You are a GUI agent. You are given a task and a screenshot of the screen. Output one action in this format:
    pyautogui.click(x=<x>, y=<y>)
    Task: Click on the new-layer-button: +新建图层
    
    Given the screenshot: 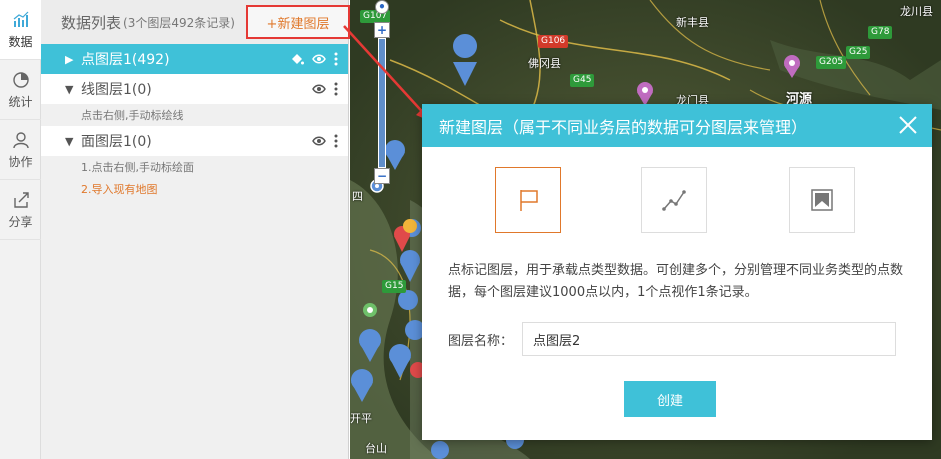 What is the action you would take?
    pyautogui.click(x=298, y=22)
    